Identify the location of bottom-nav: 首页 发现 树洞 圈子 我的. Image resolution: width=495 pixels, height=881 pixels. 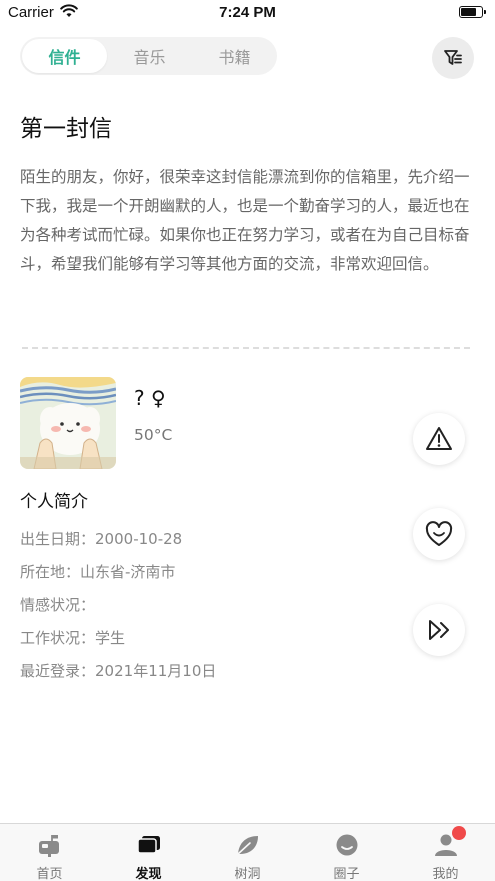
(247, 852).